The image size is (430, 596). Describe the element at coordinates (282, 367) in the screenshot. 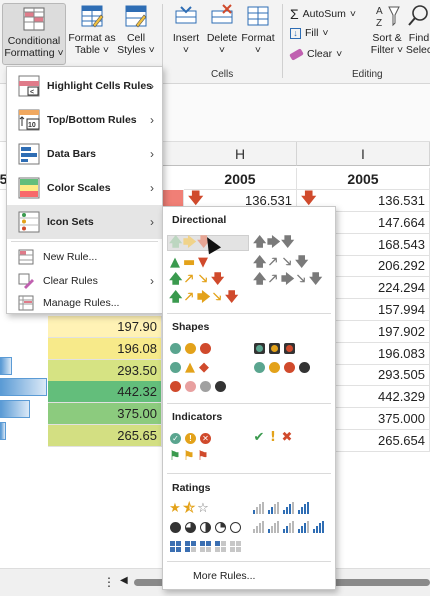

I see `icon-set-4-traffic-lights` at that location.